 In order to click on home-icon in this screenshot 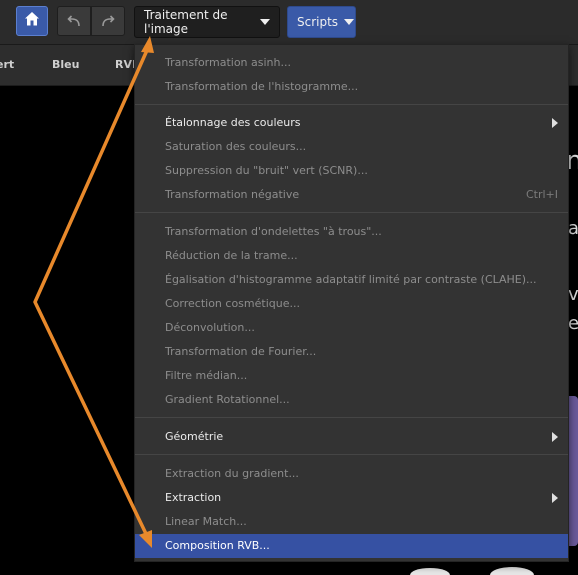, I will do `click(32, 21)`.